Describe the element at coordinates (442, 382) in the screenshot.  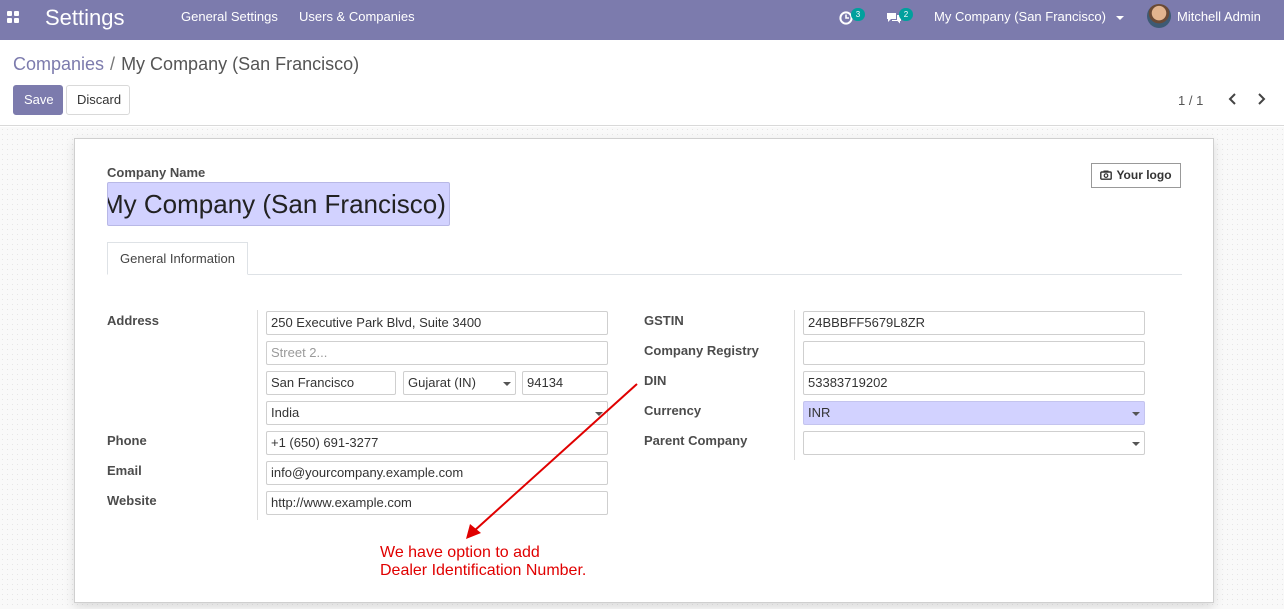
I see `state-value: Gujarat (IN)` at that location.